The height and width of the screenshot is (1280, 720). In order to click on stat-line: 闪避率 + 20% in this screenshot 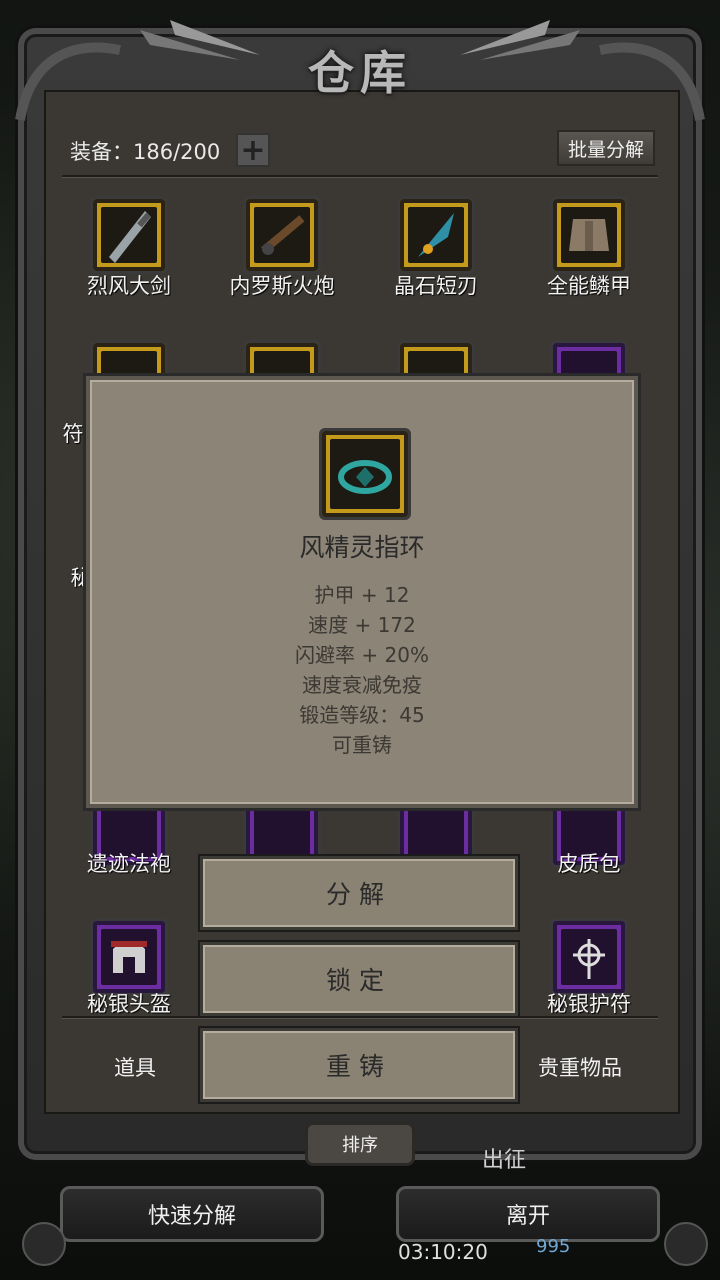, I will do `click(362, 655)`.